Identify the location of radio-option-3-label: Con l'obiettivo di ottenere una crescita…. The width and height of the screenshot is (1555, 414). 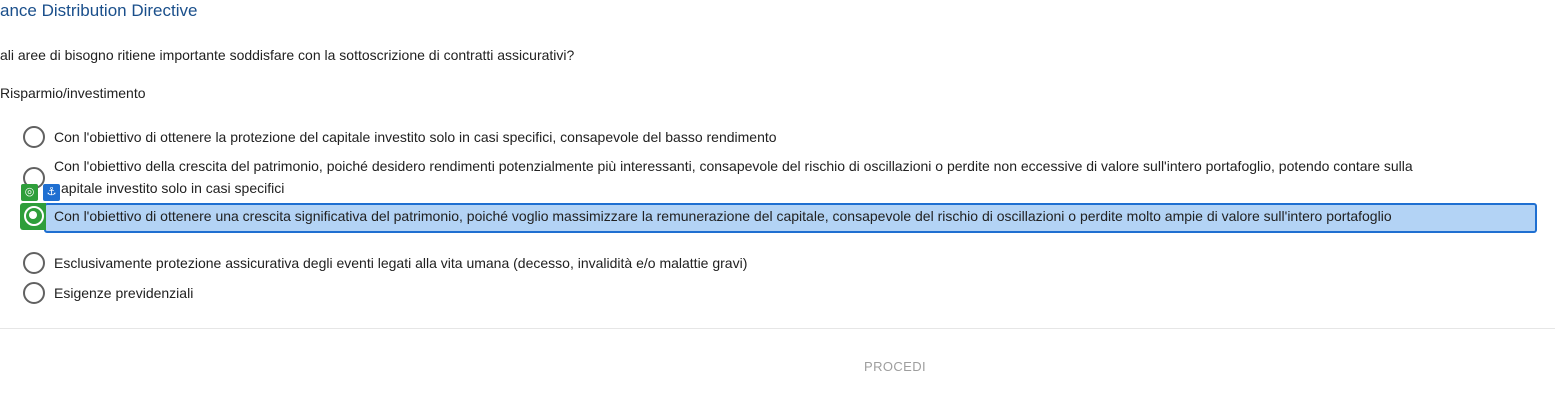
(723, 216).